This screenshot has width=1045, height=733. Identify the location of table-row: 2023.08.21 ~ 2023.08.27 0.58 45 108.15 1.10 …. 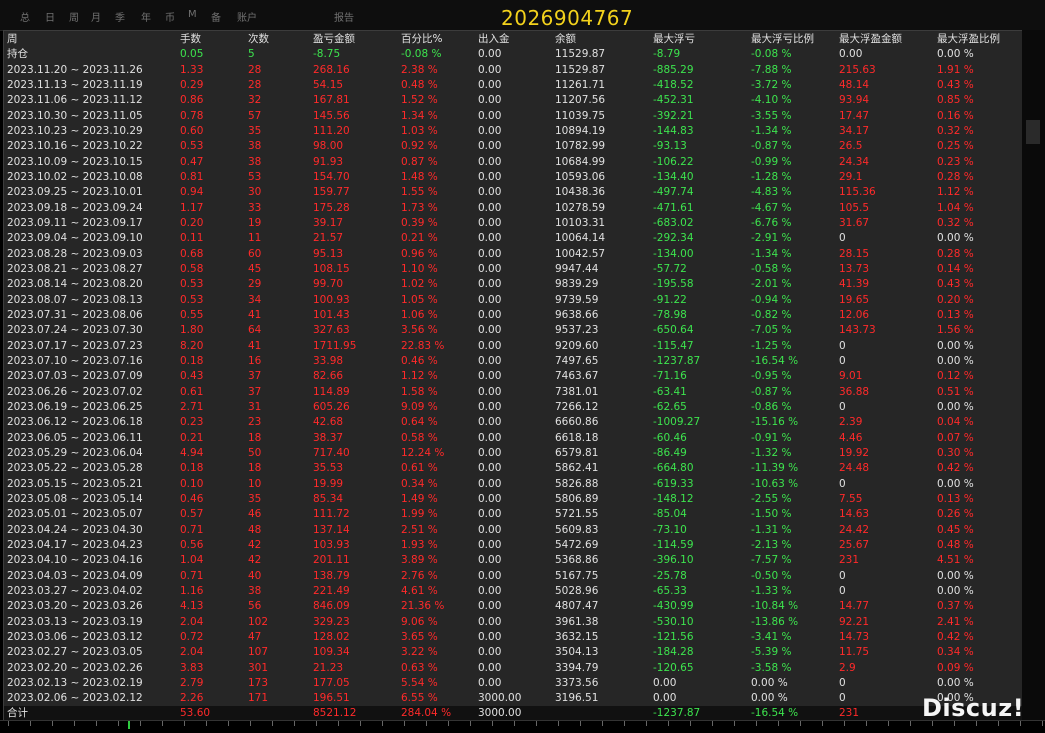
(513, 269).